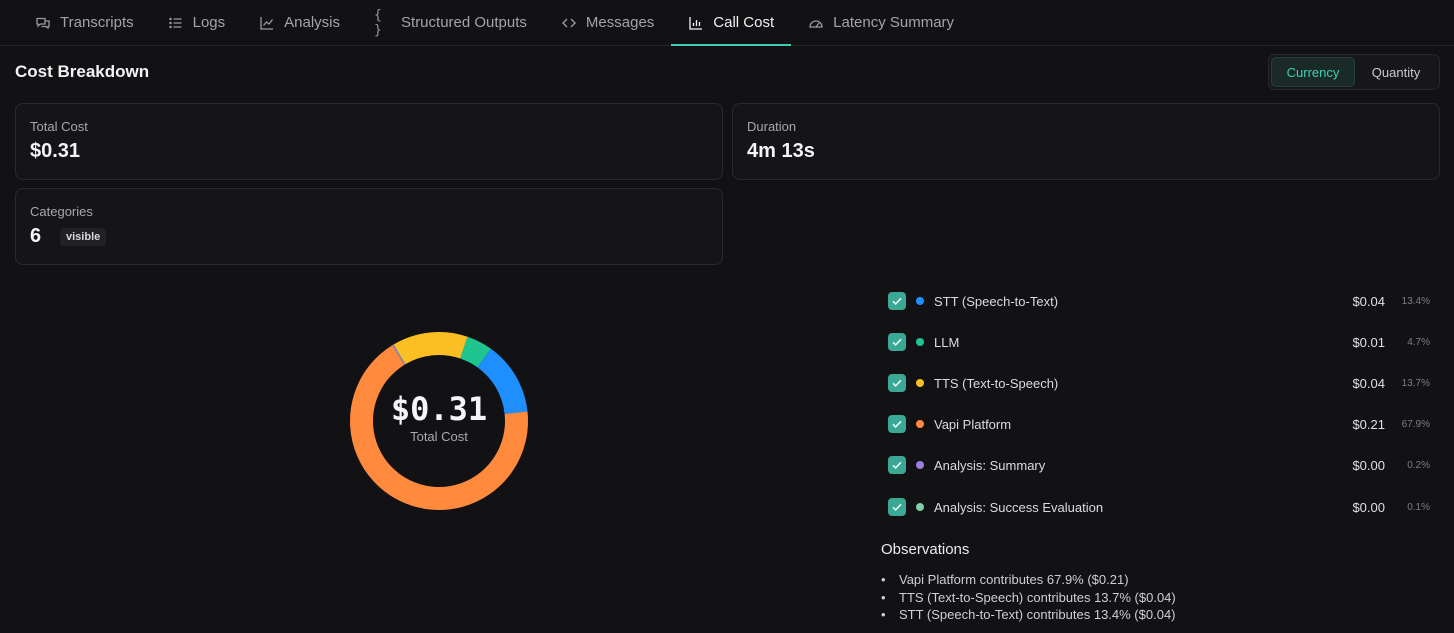  I want to click on legend-row-analysis-summary: Analysis: Summary $0.00 0.2%, so click(1160, 465).